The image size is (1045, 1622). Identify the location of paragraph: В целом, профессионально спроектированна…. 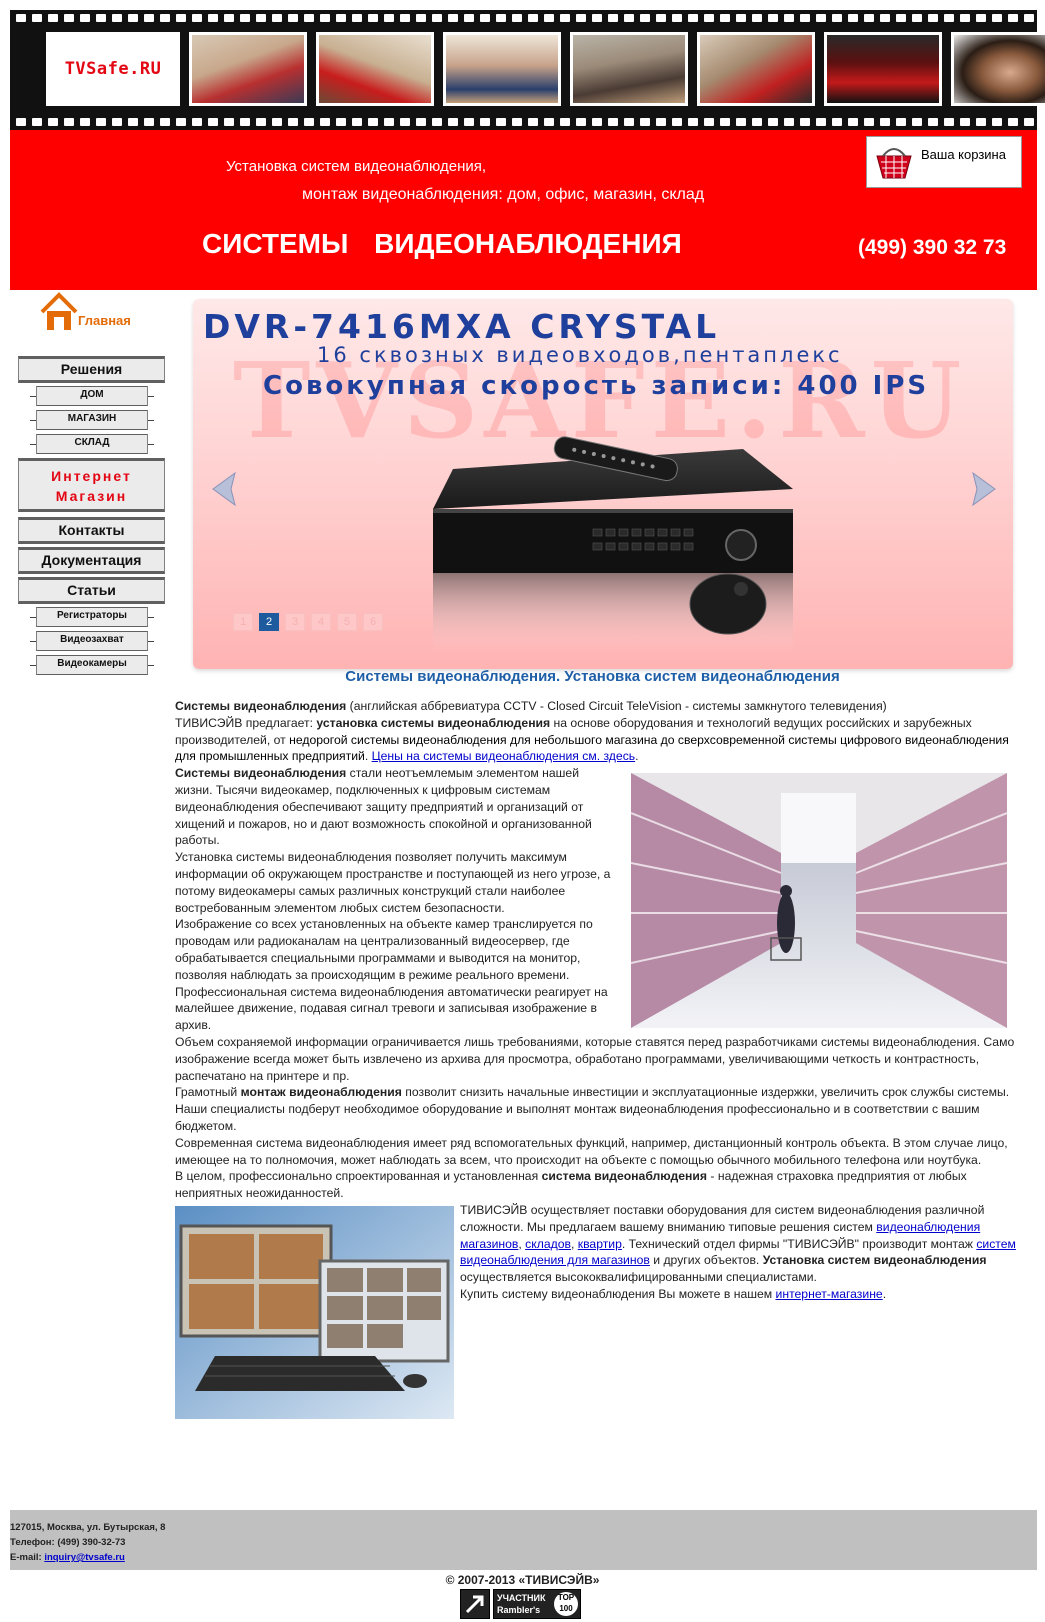
(596, 1185).